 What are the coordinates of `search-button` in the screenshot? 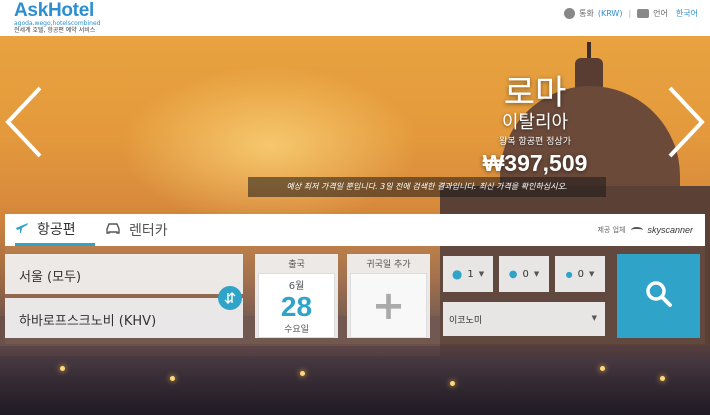 It's located at (658, 296).